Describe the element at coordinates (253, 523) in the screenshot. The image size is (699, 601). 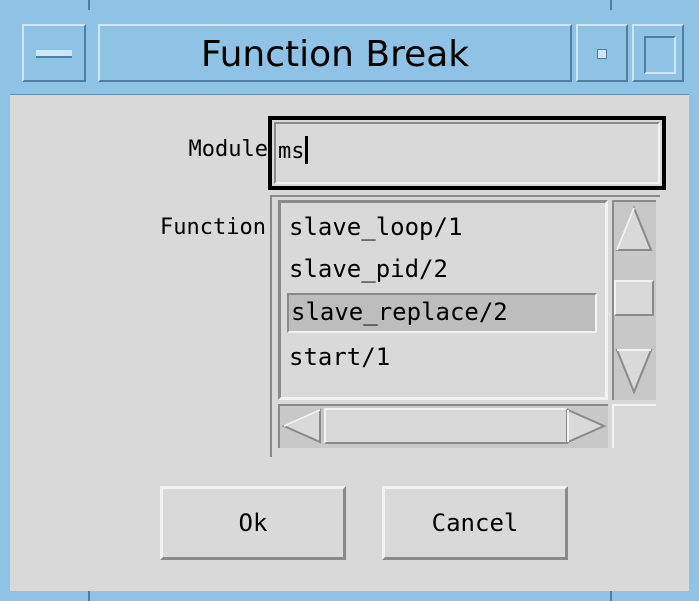
I see `ok-button: Ok` at that location.